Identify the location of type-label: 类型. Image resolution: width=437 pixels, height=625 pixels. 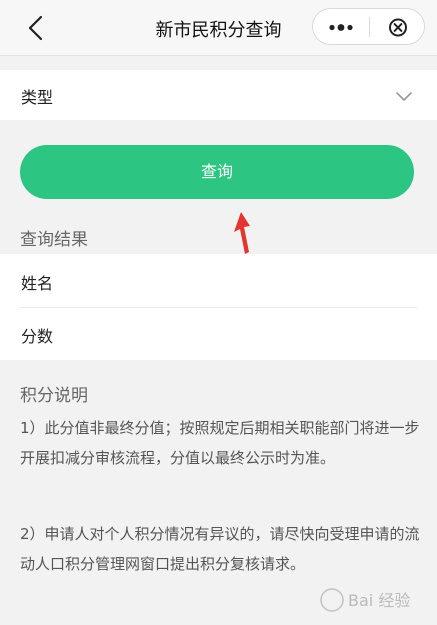
(37, 97).